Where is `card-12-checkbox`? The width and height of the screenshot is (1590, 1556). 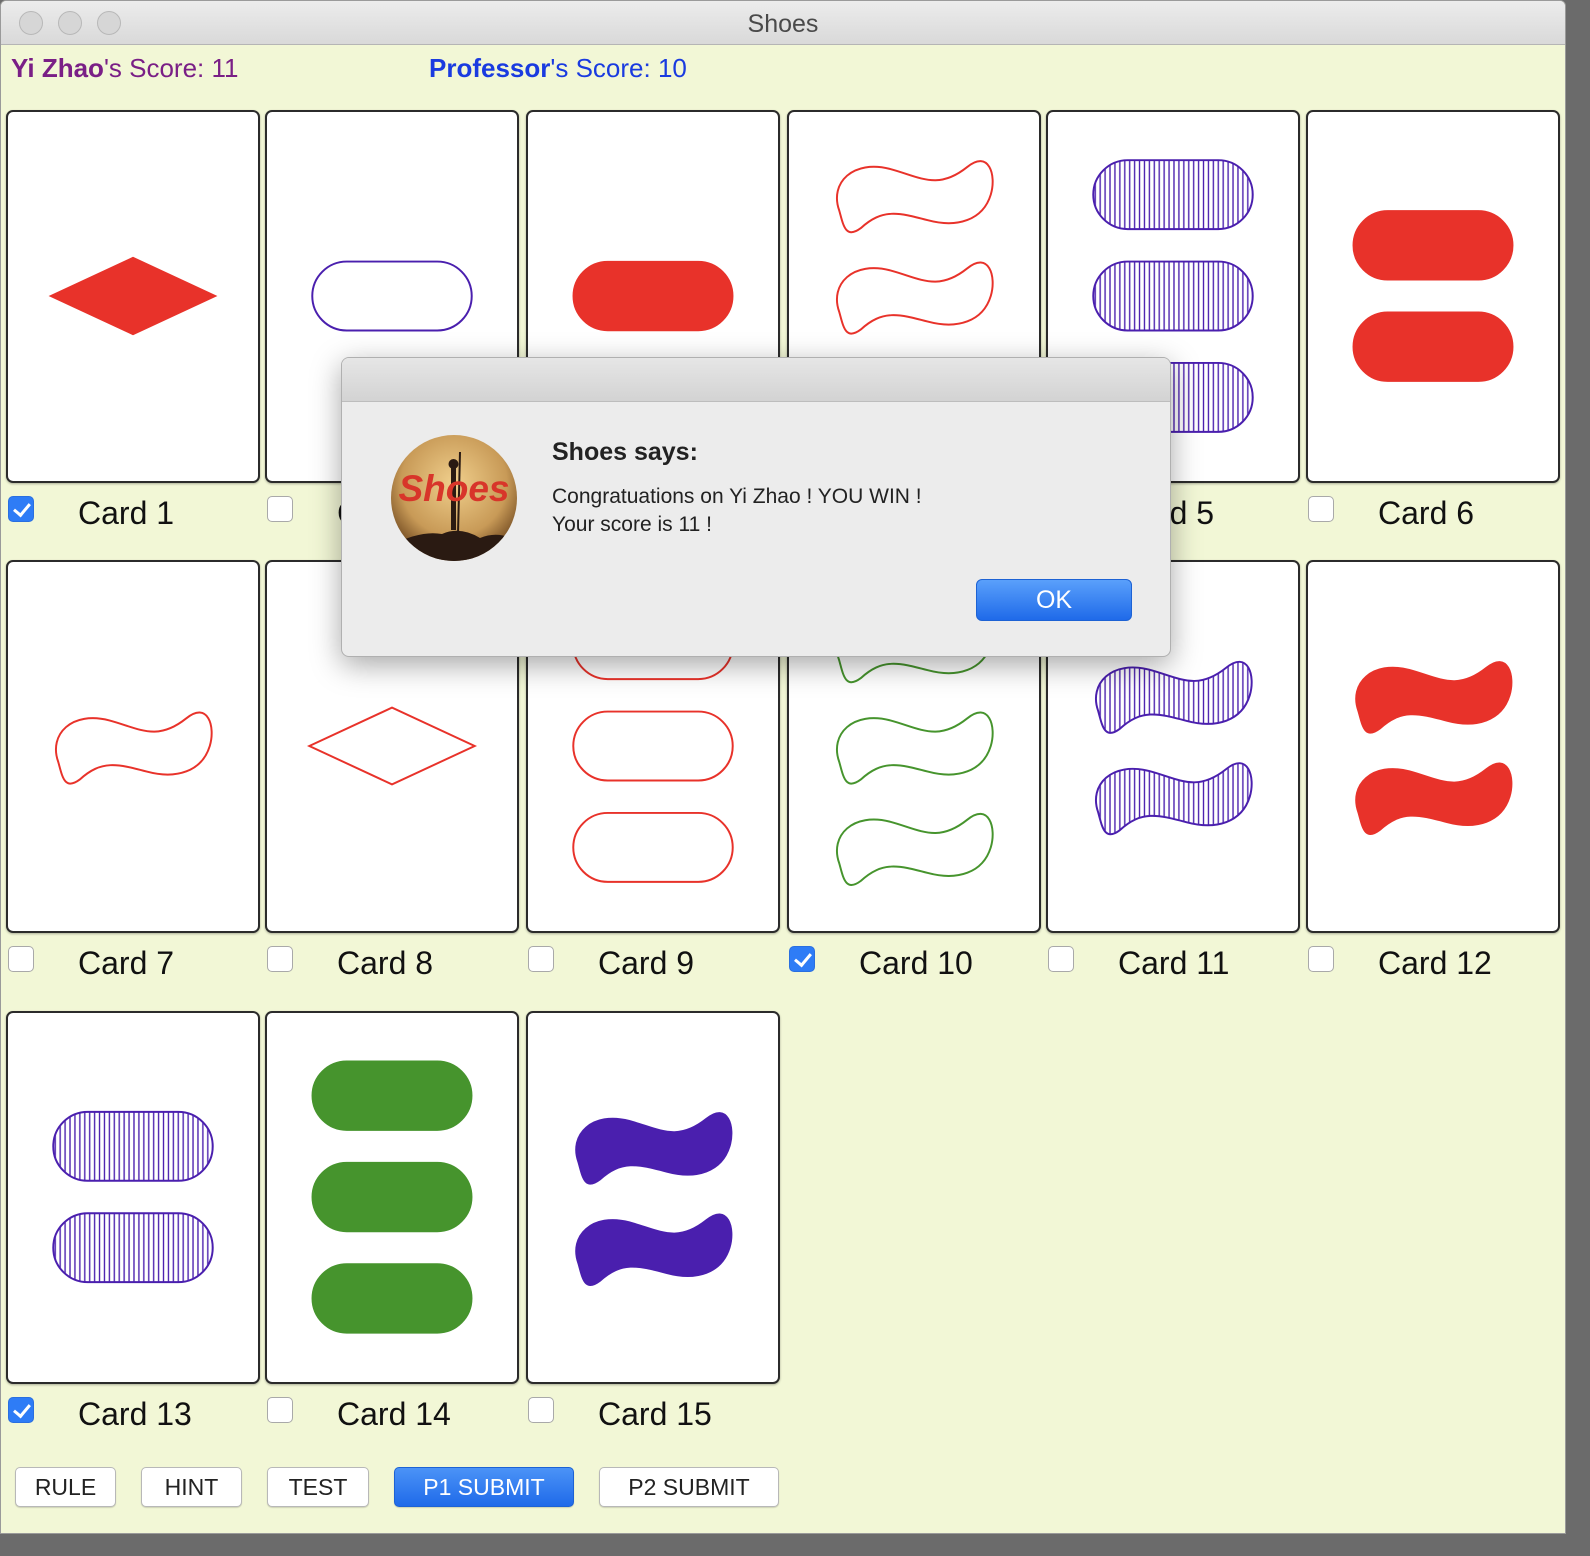 card-12-checkbox is located at coordinates (1321, 959).